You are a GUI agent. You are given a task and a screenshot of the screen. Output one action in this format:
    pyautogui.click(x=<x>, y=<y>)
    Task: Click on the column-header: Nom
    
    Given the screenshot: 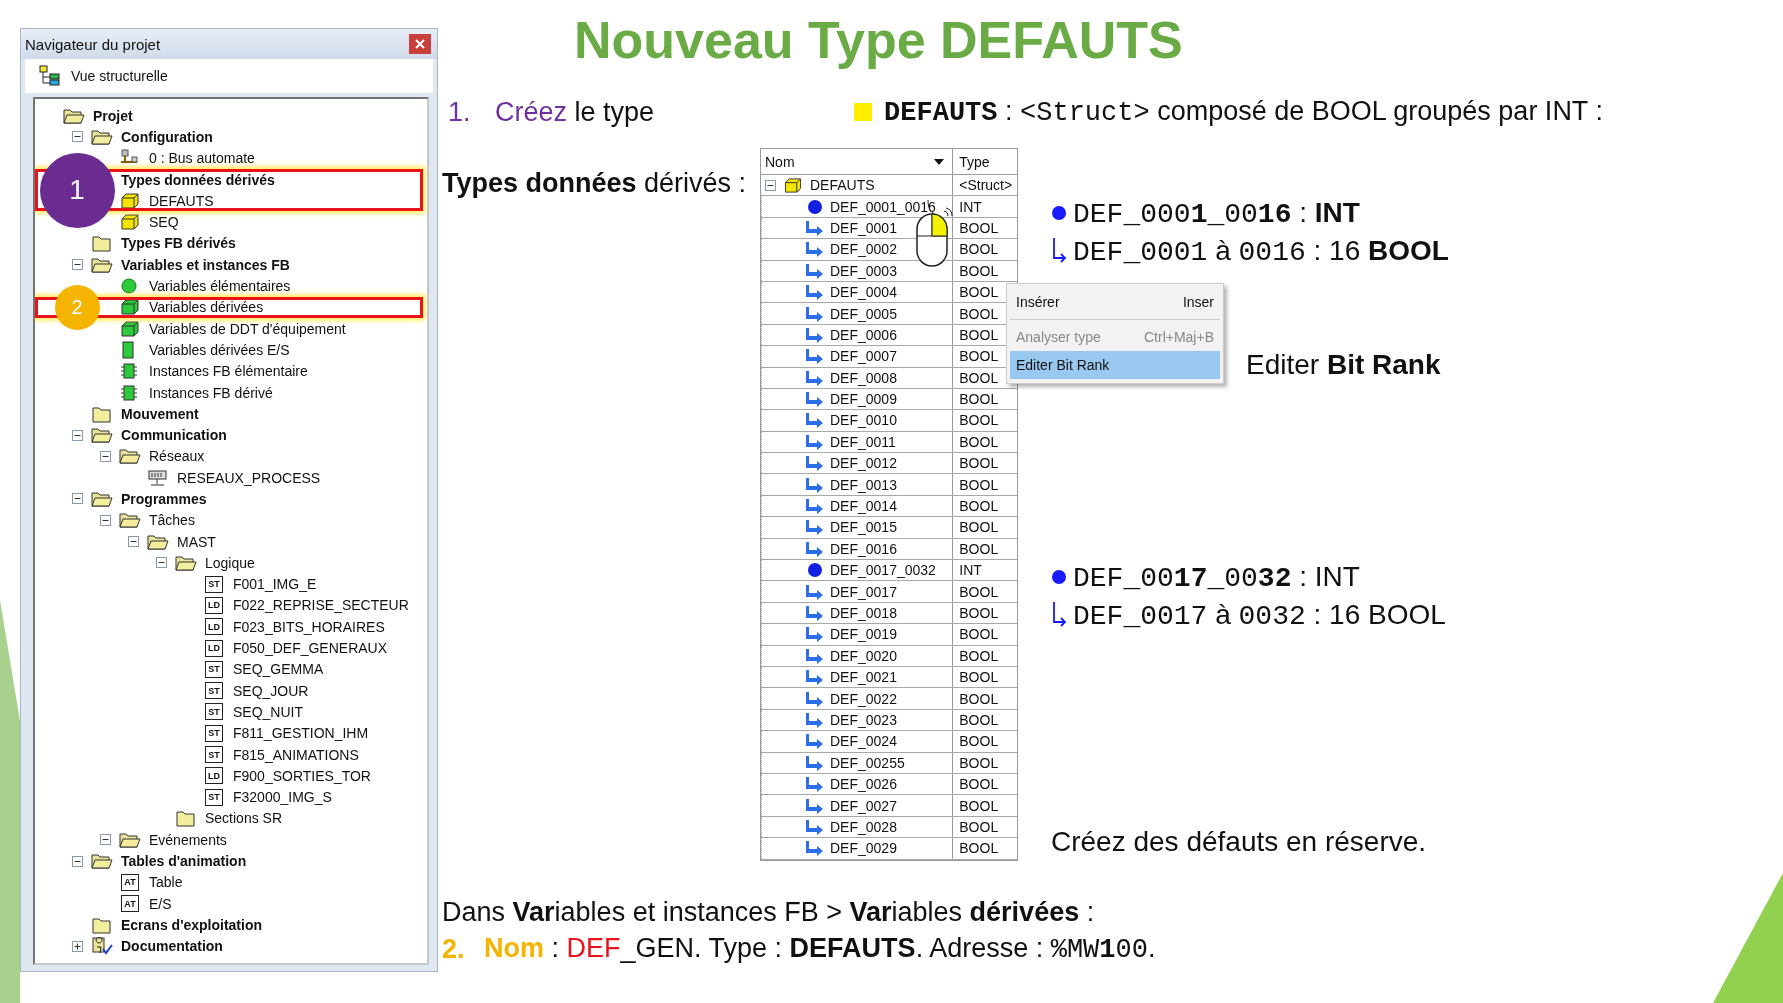 What is the action you would take?
    pyautogui.click(x=857, y=161)
    